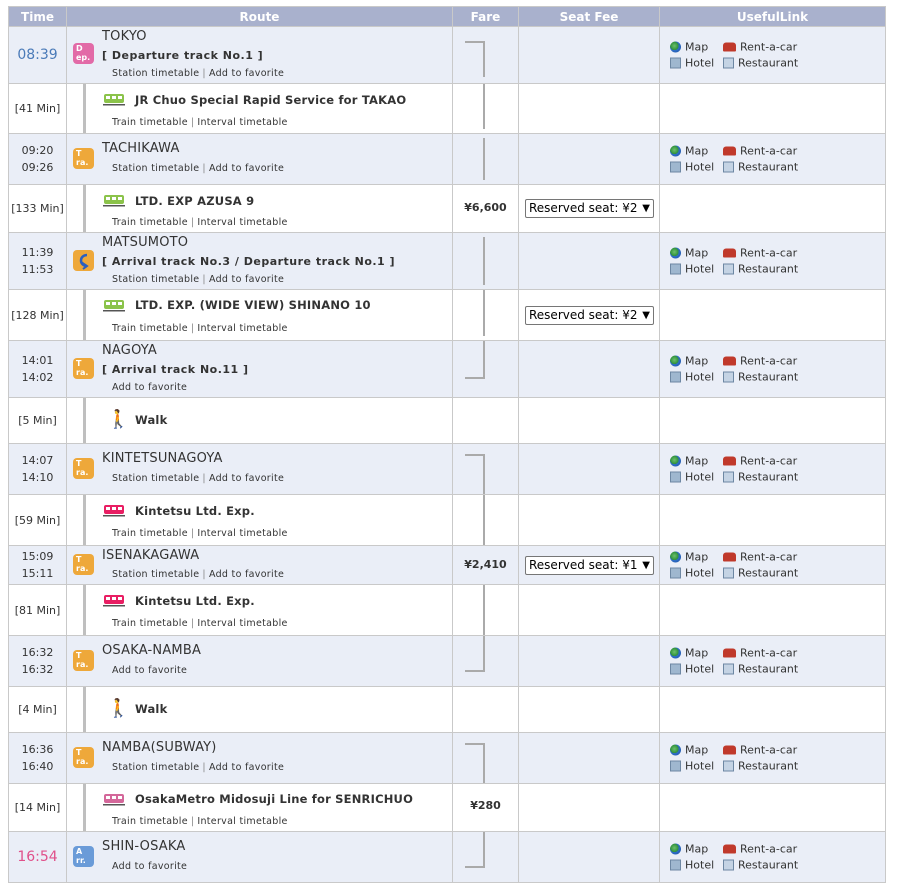 This screenshot has height=885, width=897. I want to click on train-name: OsakaMetro Midosuji Line for SENRICHUO, so click(274, 799).